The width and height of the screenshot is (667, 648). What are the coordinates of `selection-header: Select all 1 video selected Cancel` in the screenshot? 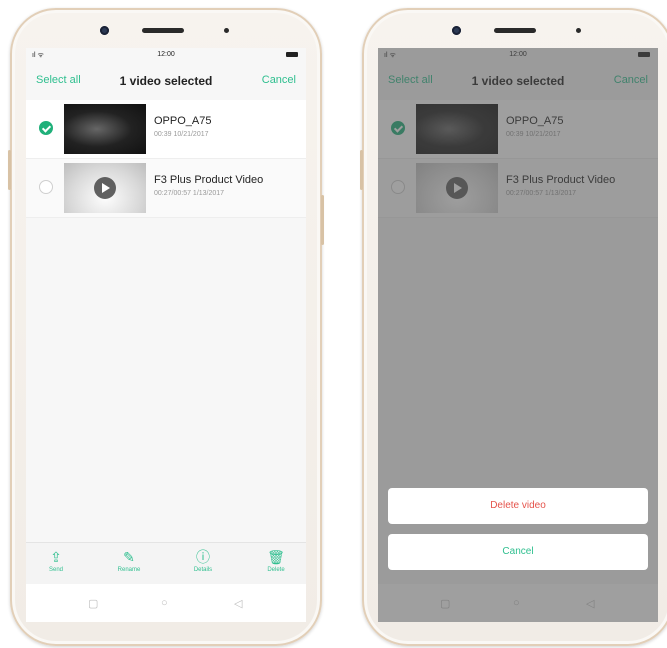 It's located at (166, 80).